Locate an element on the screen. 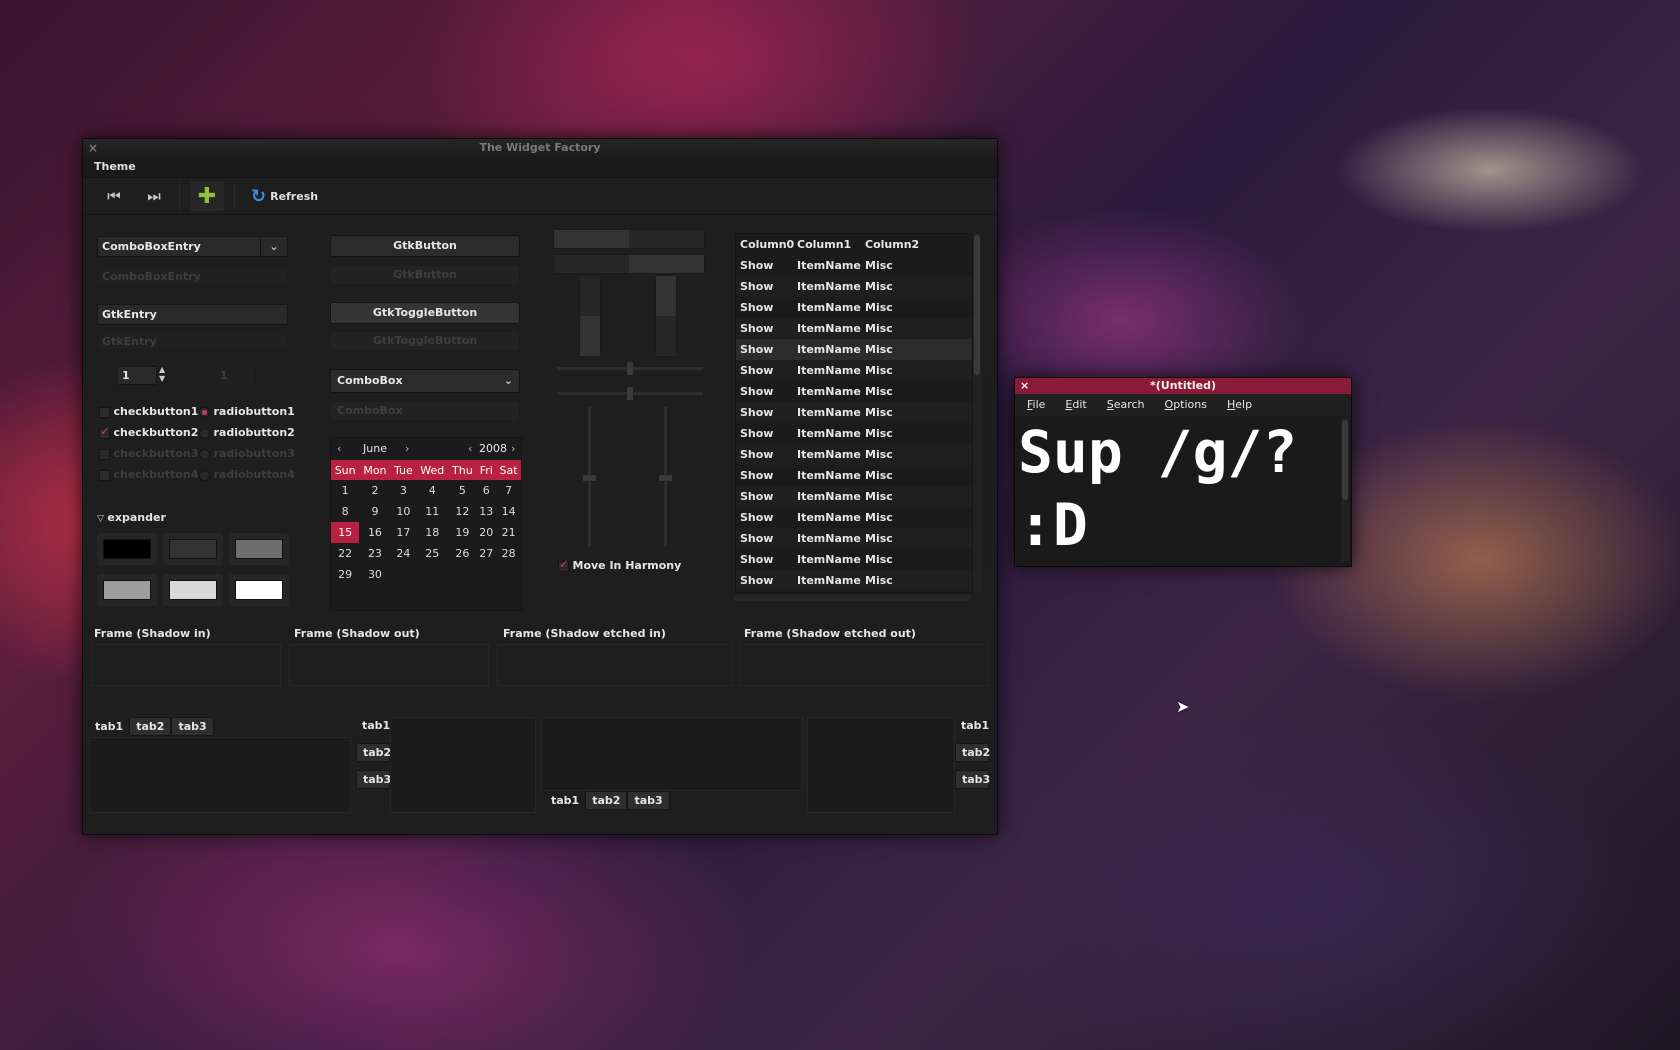  calendar-day: 1 is located at coordinates (345, 490).